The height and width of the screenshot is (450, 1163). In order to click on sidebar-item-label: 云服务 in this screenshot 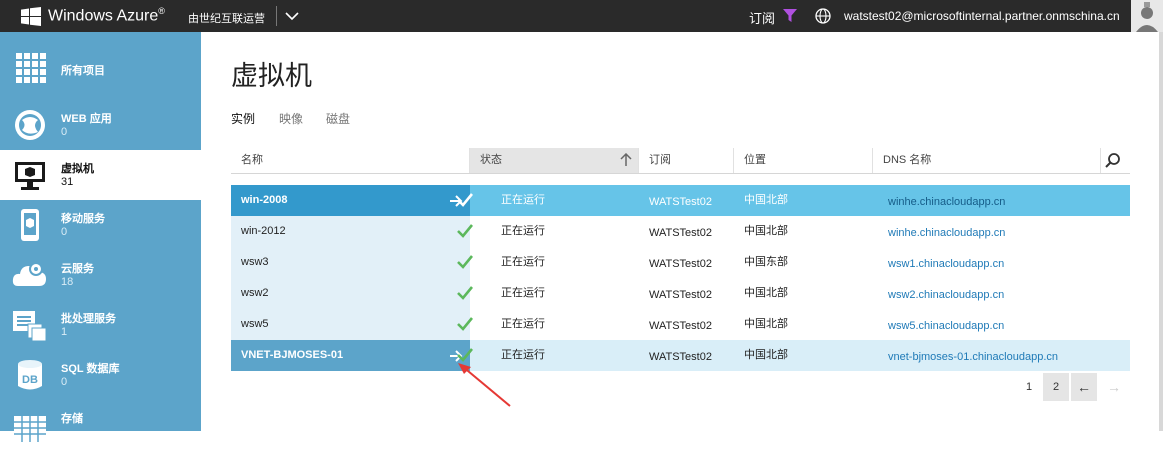, I will do `click(77, 269)`.